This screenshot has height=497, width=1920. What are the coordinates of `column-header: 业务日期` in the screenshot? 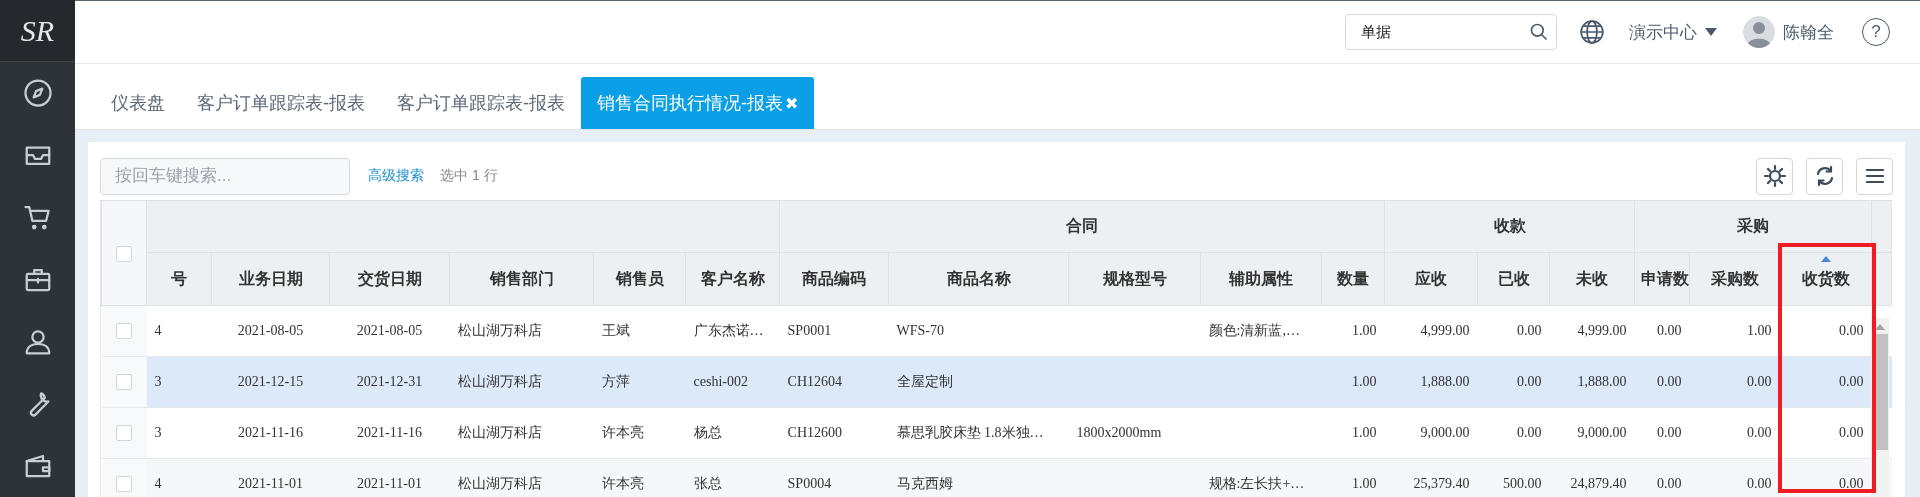 It's located at (270, 279).